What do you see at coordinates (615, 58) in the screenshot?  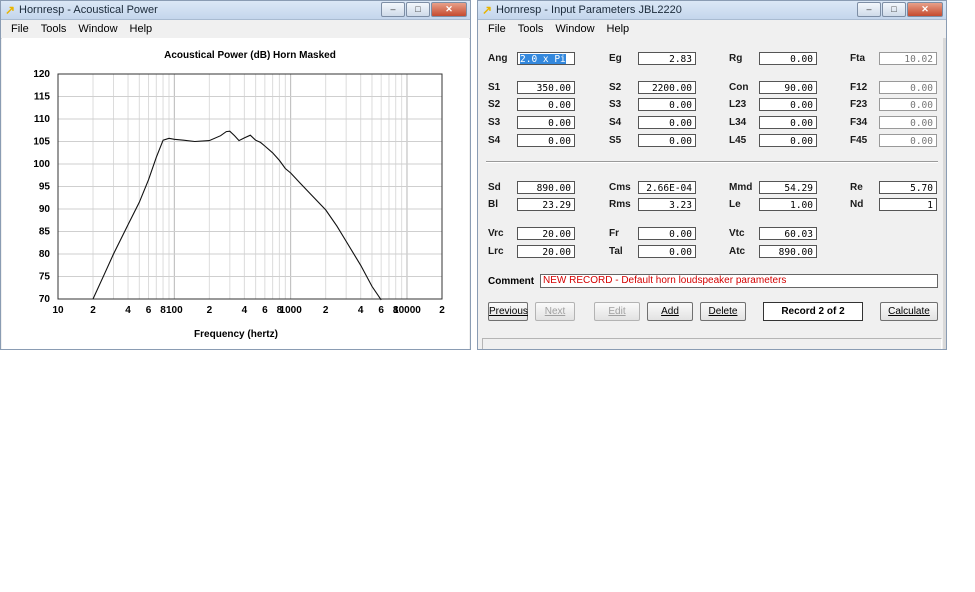 I see `param-label-eg-1: Eg` at bounding box center [615, 58].